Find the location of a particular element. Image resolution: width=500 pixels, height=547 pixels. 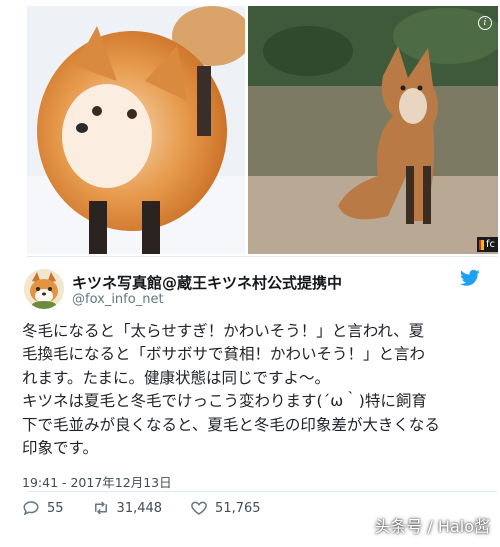

display-name: キツネ写真館@蔵王キツネ村公式提携中 is located at coordinates (207, 282).